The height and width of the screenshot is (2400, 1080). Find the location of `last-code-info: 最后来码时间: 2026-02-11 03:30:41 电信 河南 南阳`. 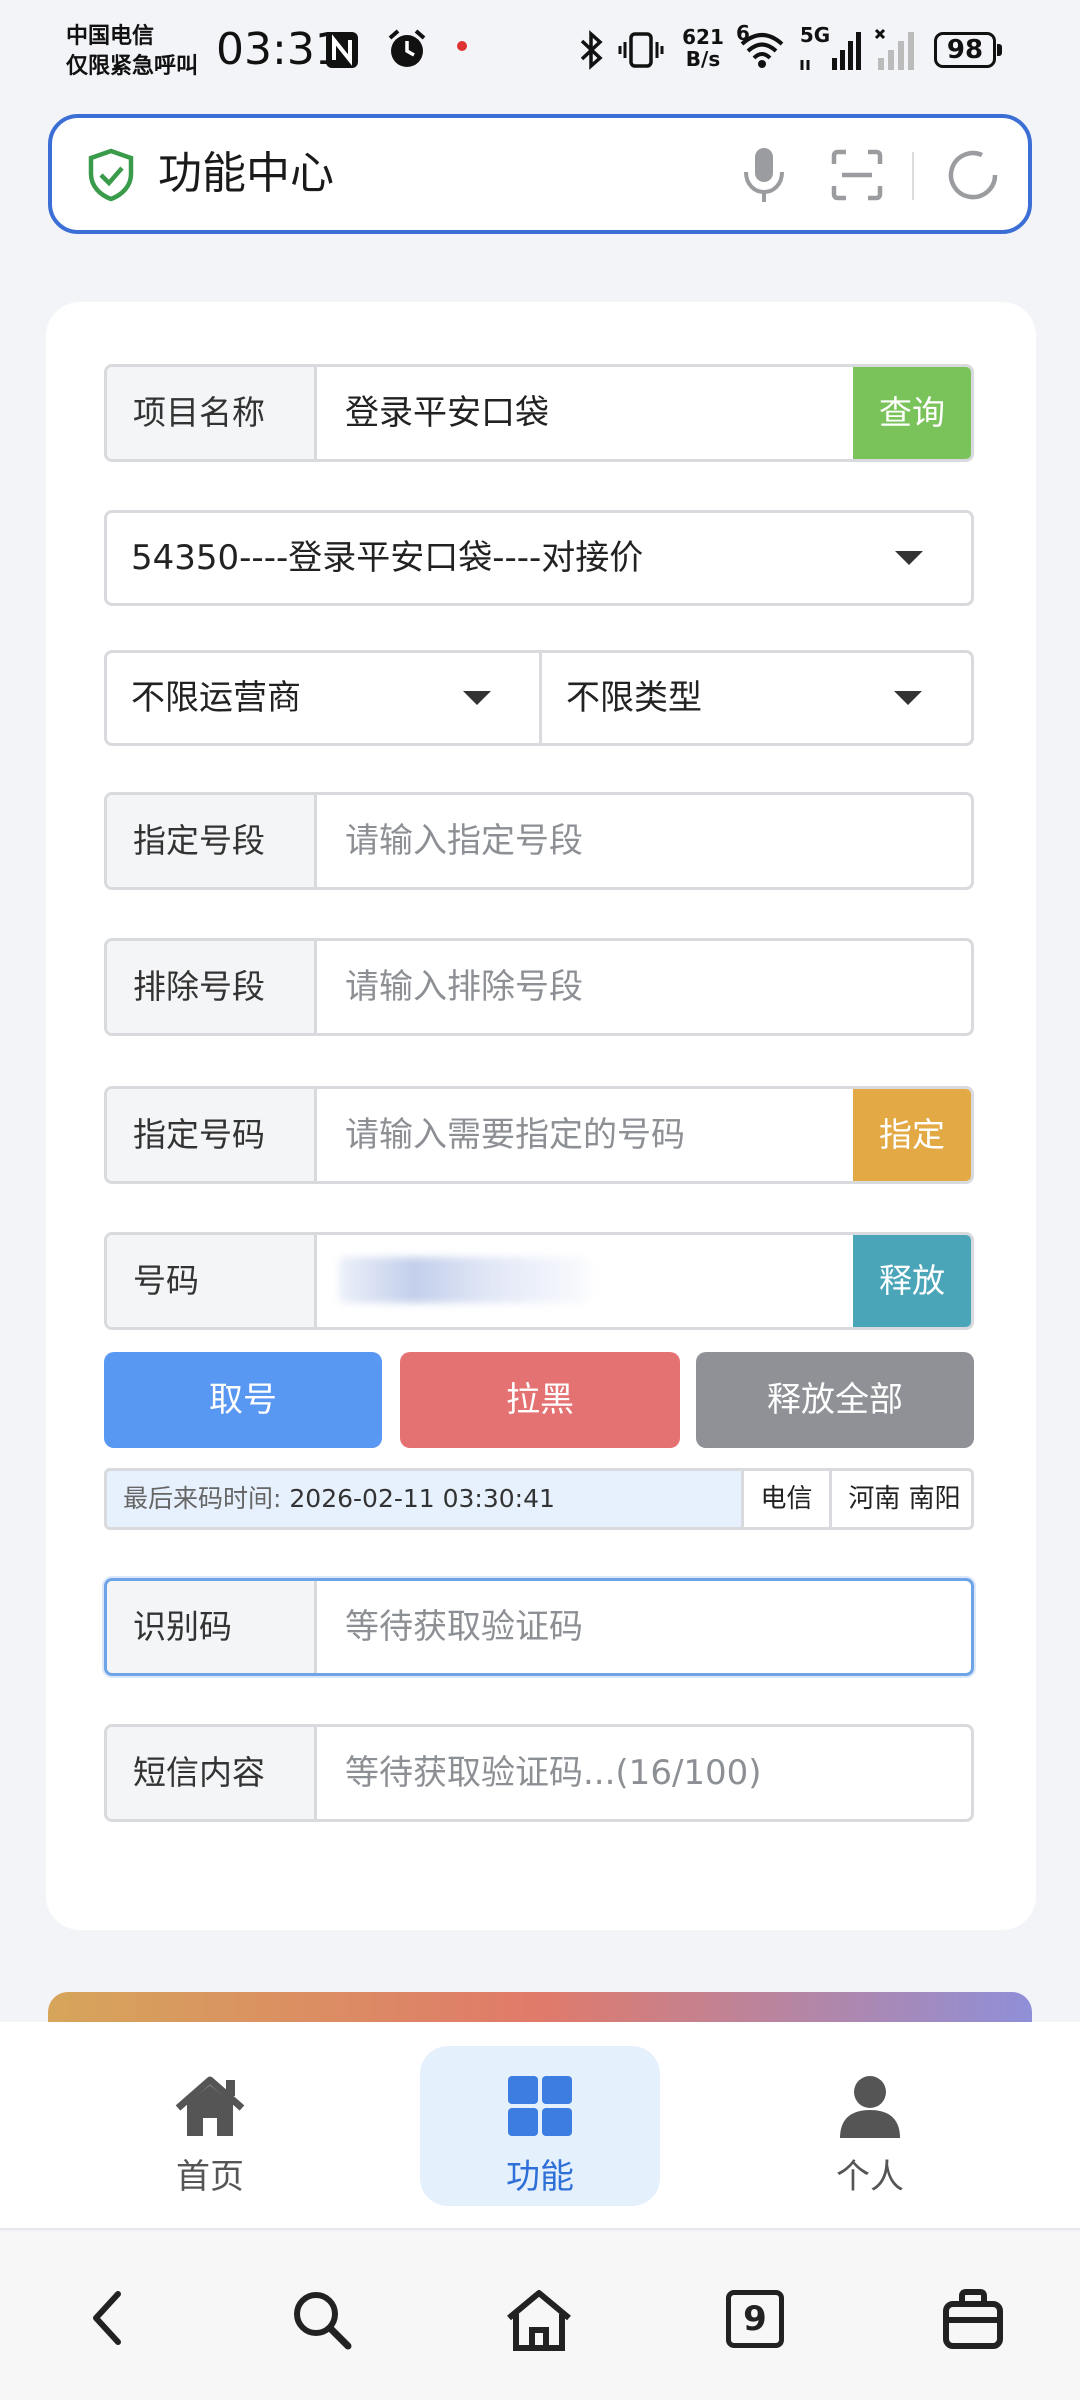

last-code-info: 最后来码时间: 2026-02-11 03:30:41 电信 河南 南阳 is located at coordinates (539, 1499).